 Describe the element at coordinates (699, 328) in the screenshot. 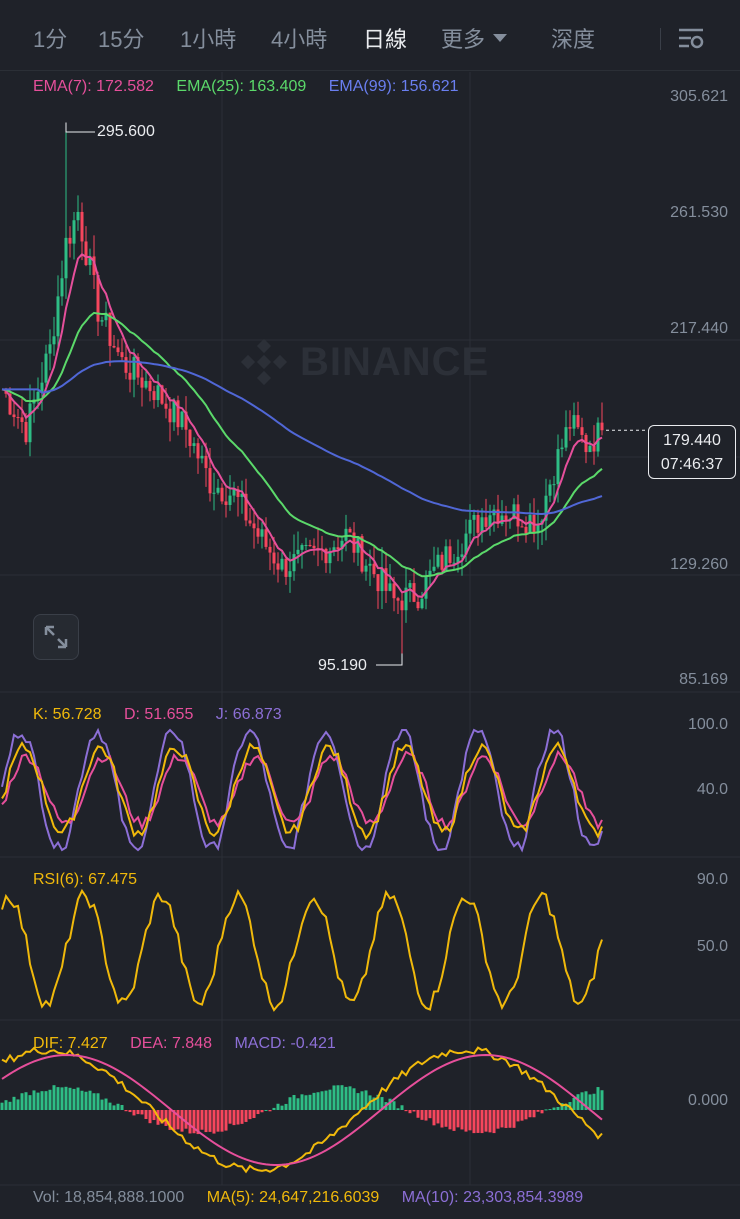

I see `price-axis-label: 217.440` at that location.